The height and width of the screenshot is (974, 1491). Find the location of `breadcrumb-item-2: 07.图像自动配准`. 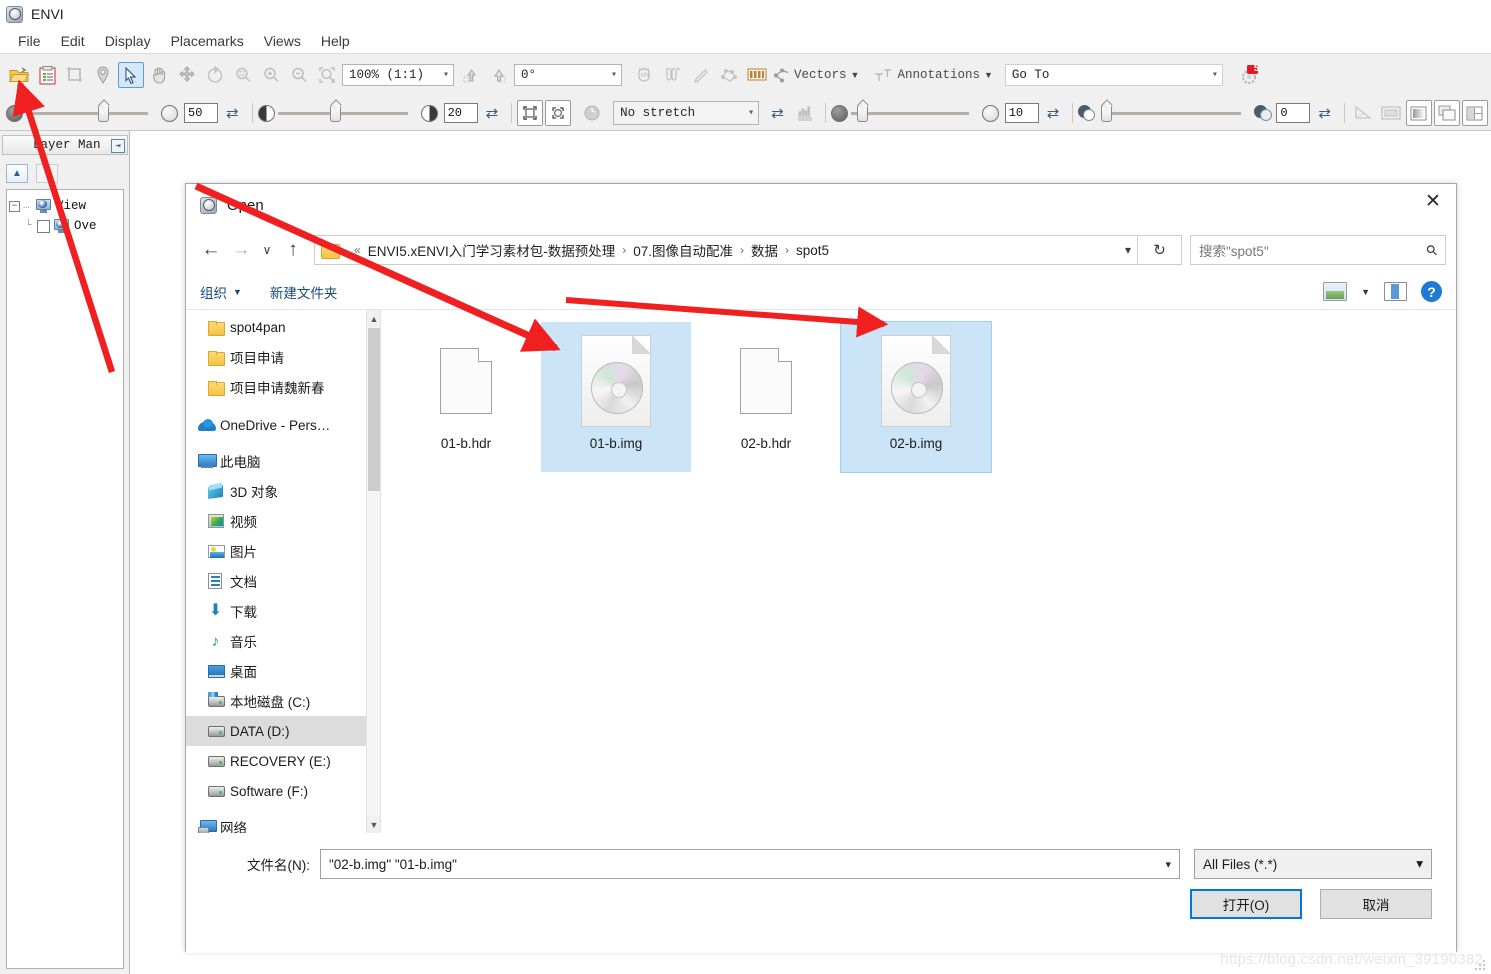

breadcrumb-item-2: 07.图像自动配准 is located at coordinates (683, 250).